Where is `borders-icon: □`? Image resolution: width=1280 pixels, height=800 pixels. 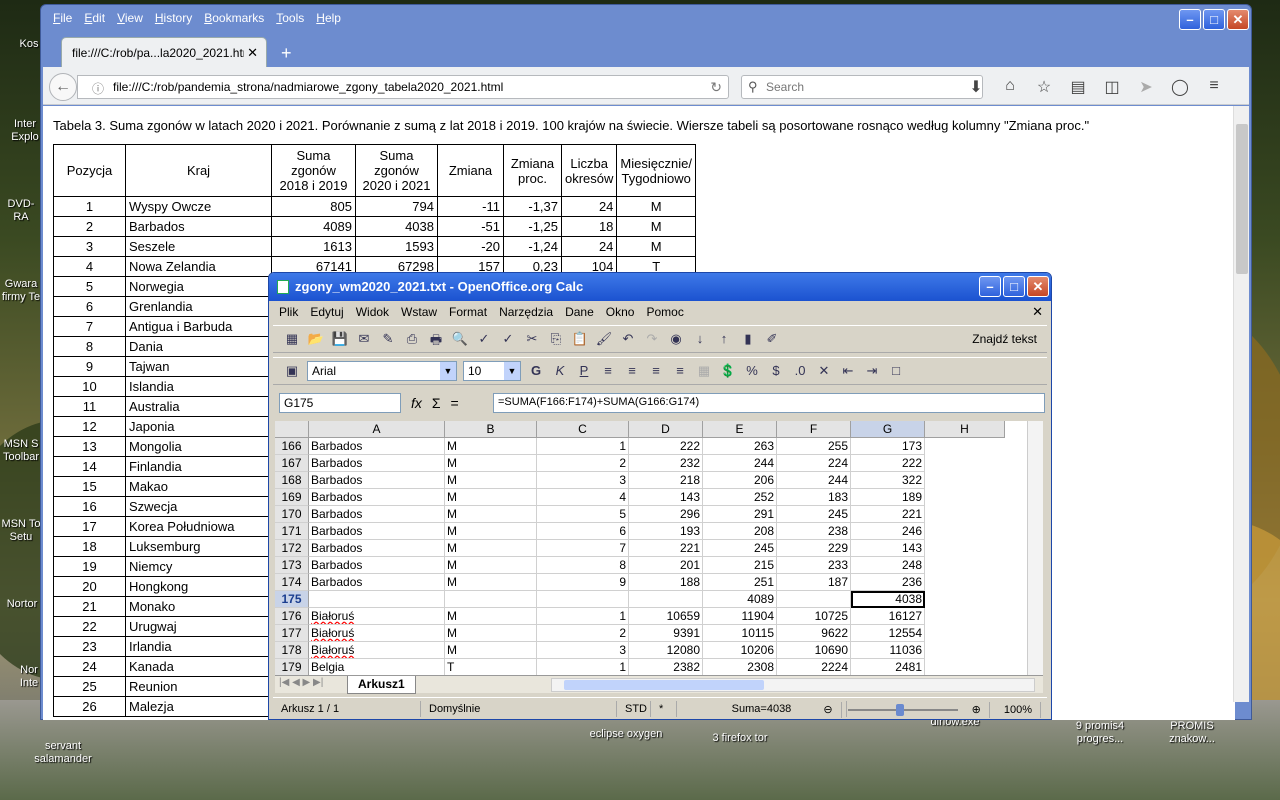
borders-icon: □ is located at coordinates (896, 371).